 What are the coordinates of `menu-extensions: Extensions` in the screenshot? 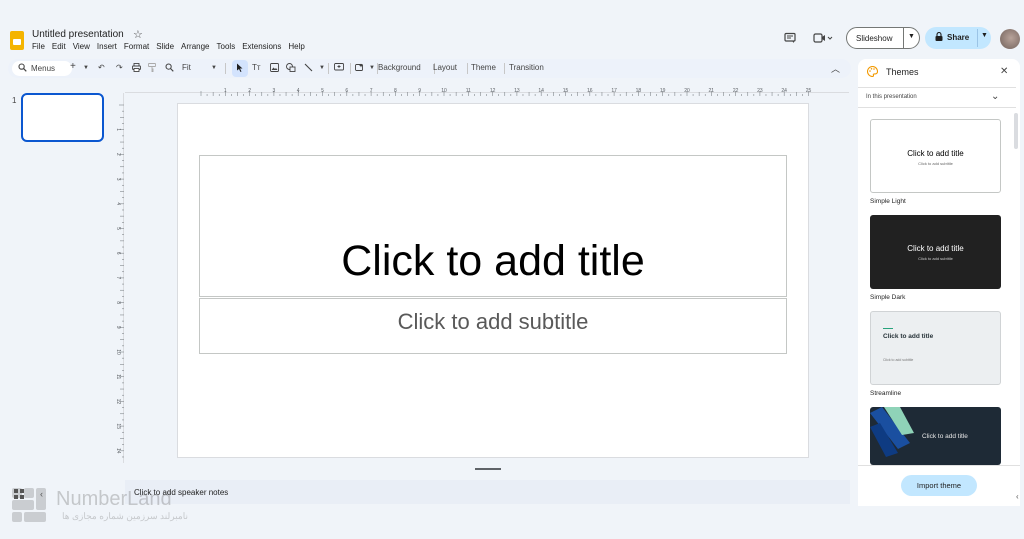 It's located at (261, 46).